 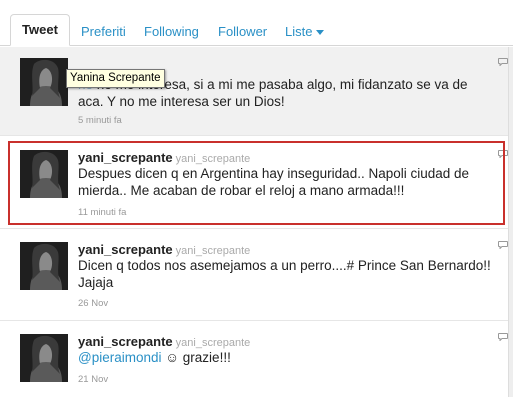 I want to click on tab-preferiti-label: Preferiti, so click(x=103, y=31).